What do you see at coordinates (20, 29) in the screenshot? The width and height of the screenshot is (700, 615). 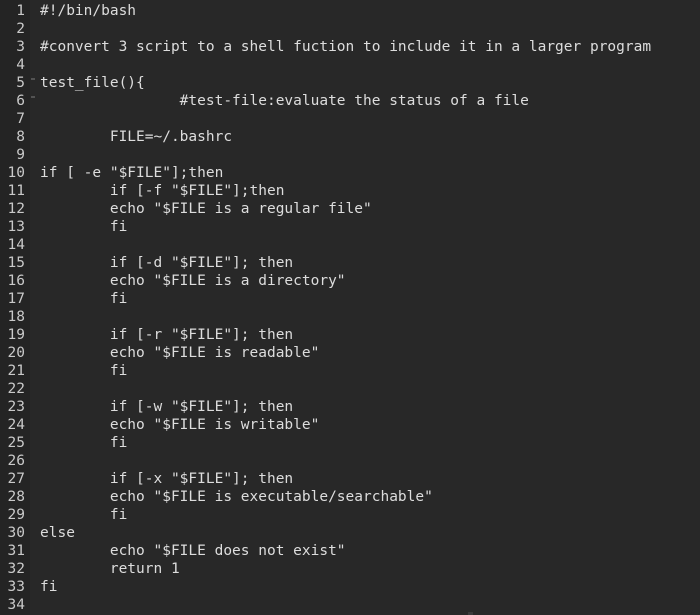 I see `line-number: 2` at bounding box center [20, 29].